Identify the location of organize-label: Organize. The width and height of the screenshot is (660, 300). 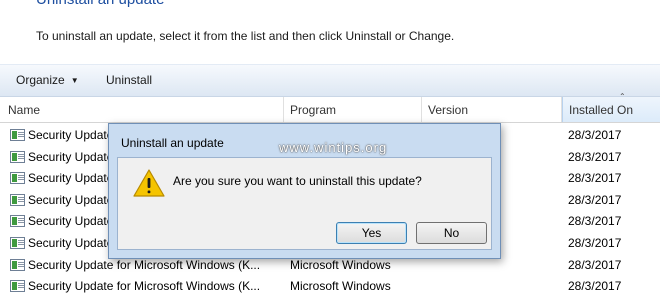
(40, 80).